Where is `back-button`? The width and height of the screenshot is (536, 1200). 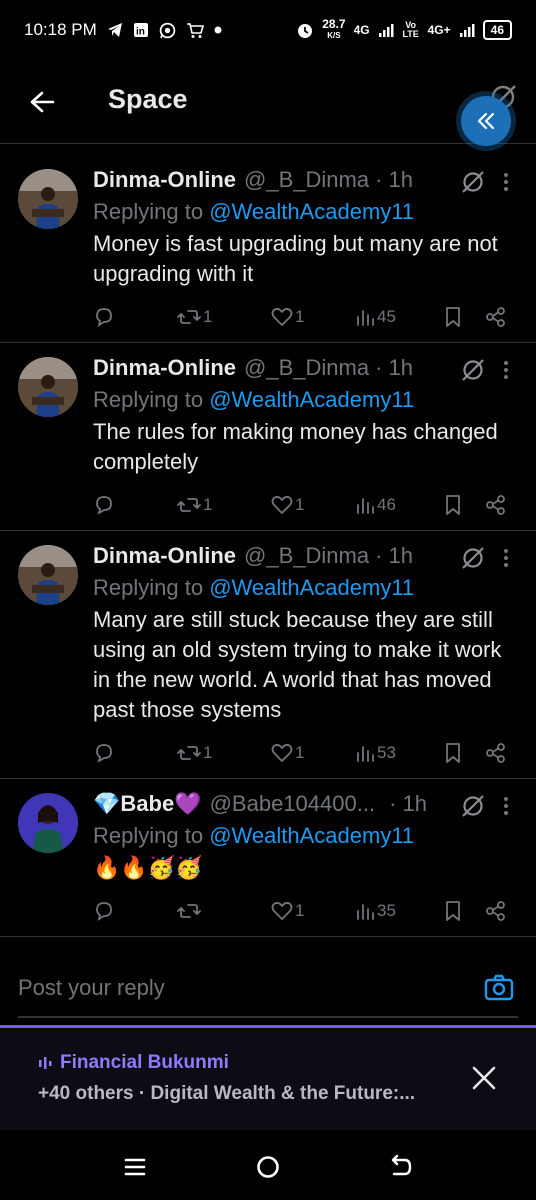 back-button is located at coordinates (42, 102).